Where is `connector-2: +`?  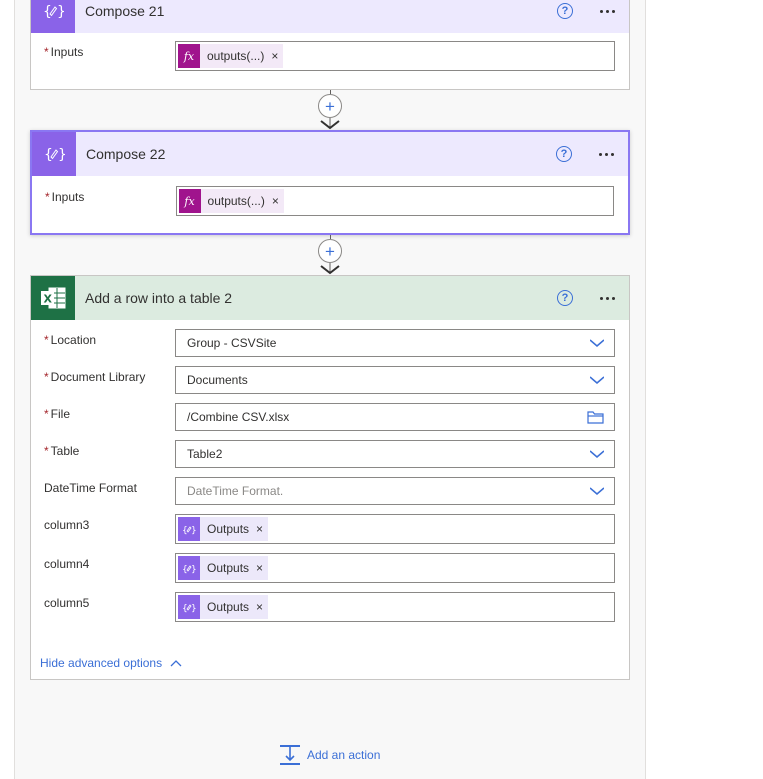 connector-2: + is located at coordinates (330, 255).